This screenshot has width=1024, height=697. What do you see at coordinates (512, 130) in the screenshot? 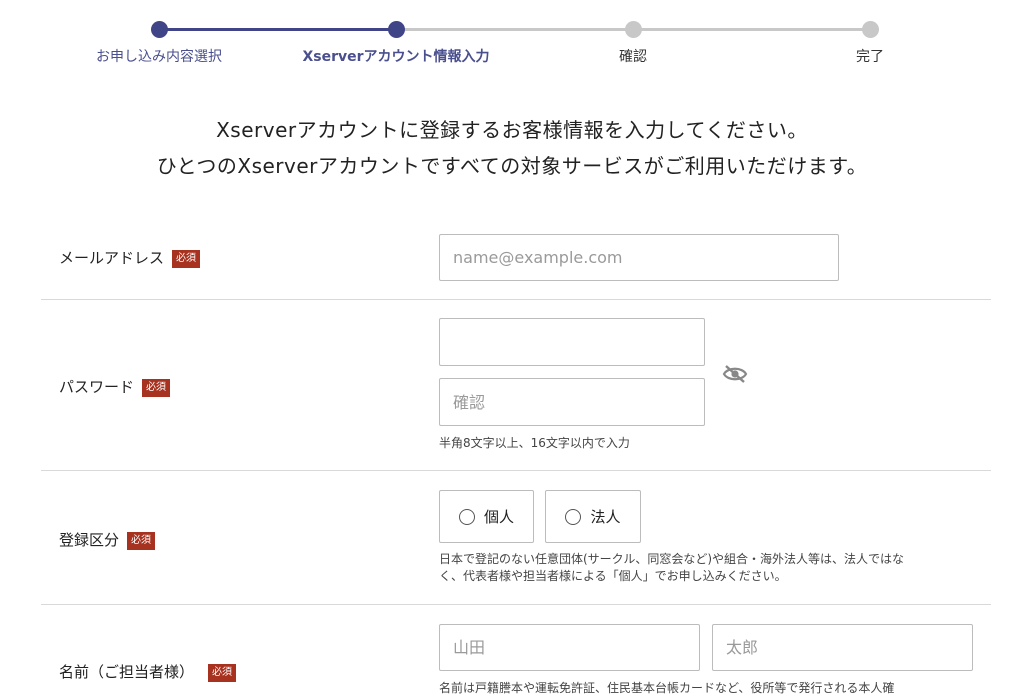
I see `intro-line-1: Xserverアカウントに登録するお客様情報を入力してください。` at bounding box center [512, 130].